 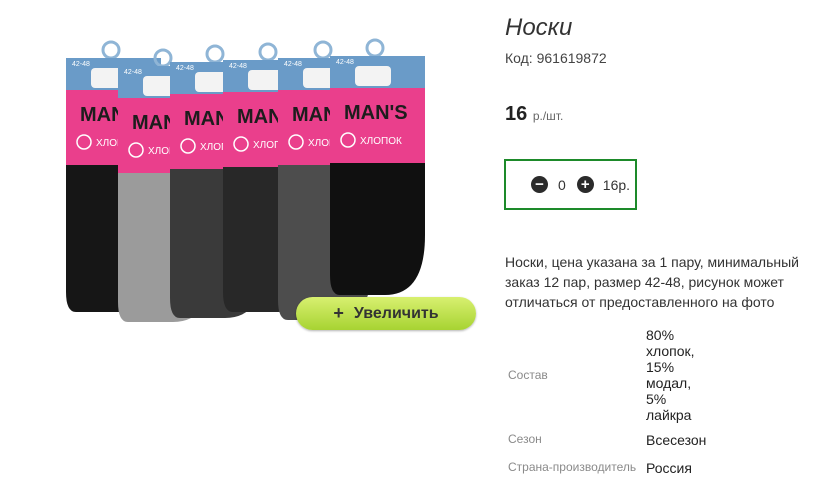 I want to click on composition-line: 15%, so click(x=660, y=367).